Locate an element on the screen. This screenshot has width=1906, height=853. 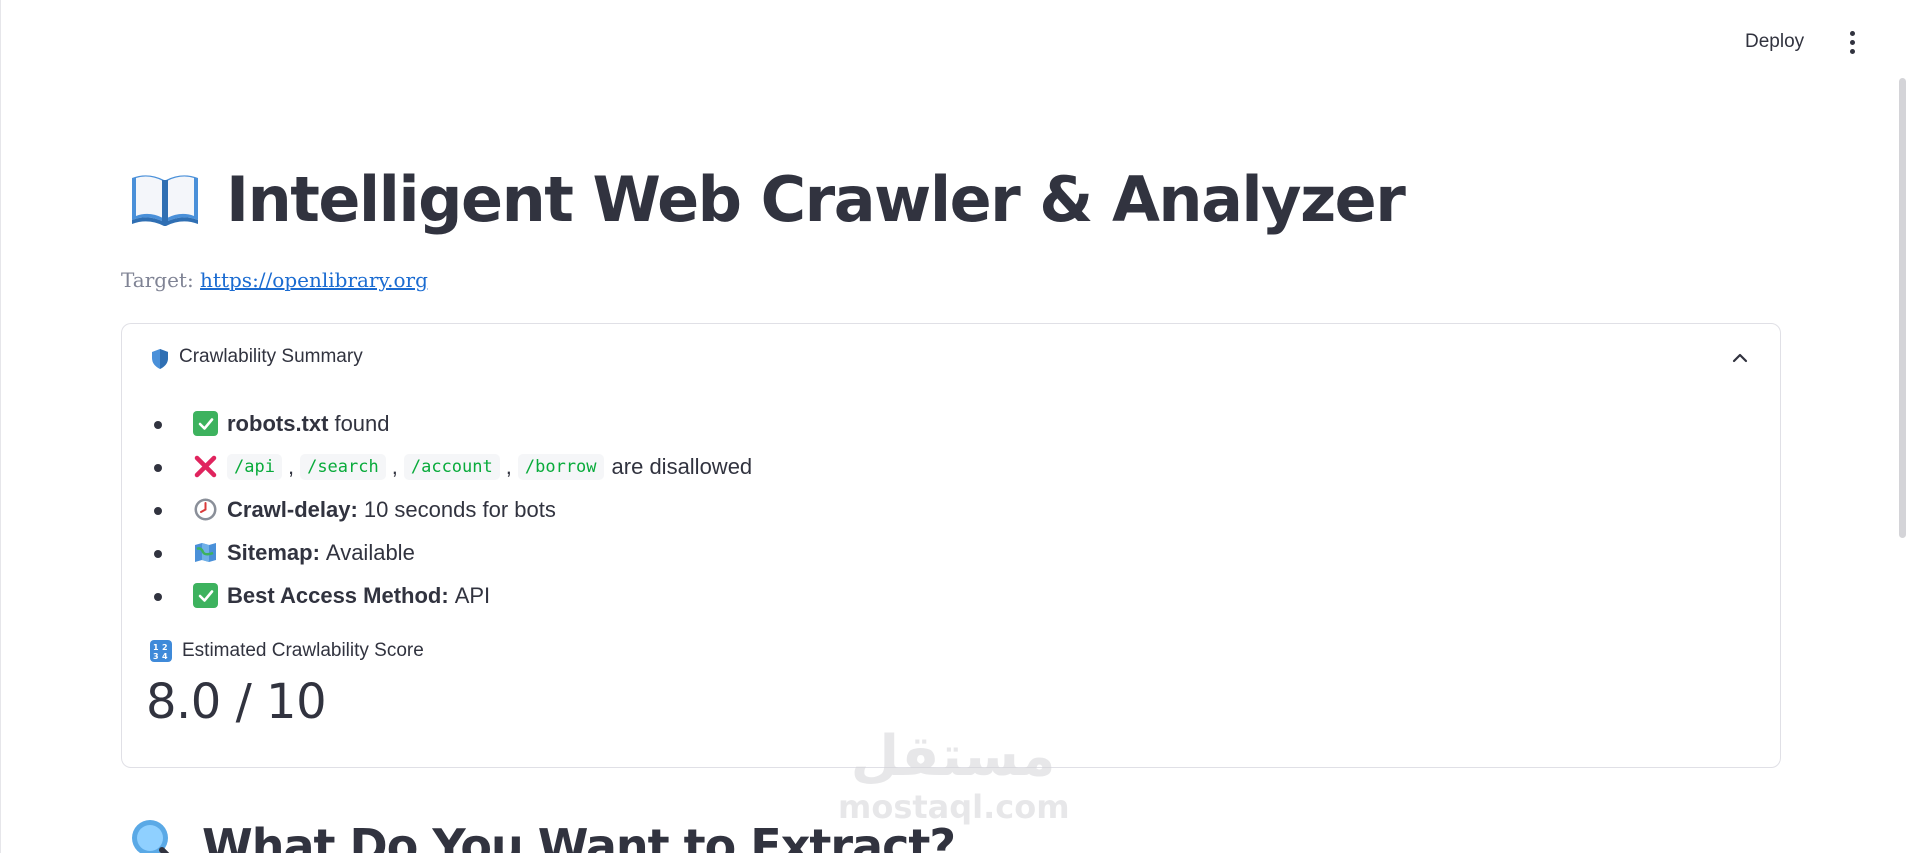
page-title-row: Intelligent Web Crawler & Analyzer is located at coordinates (768, 200).